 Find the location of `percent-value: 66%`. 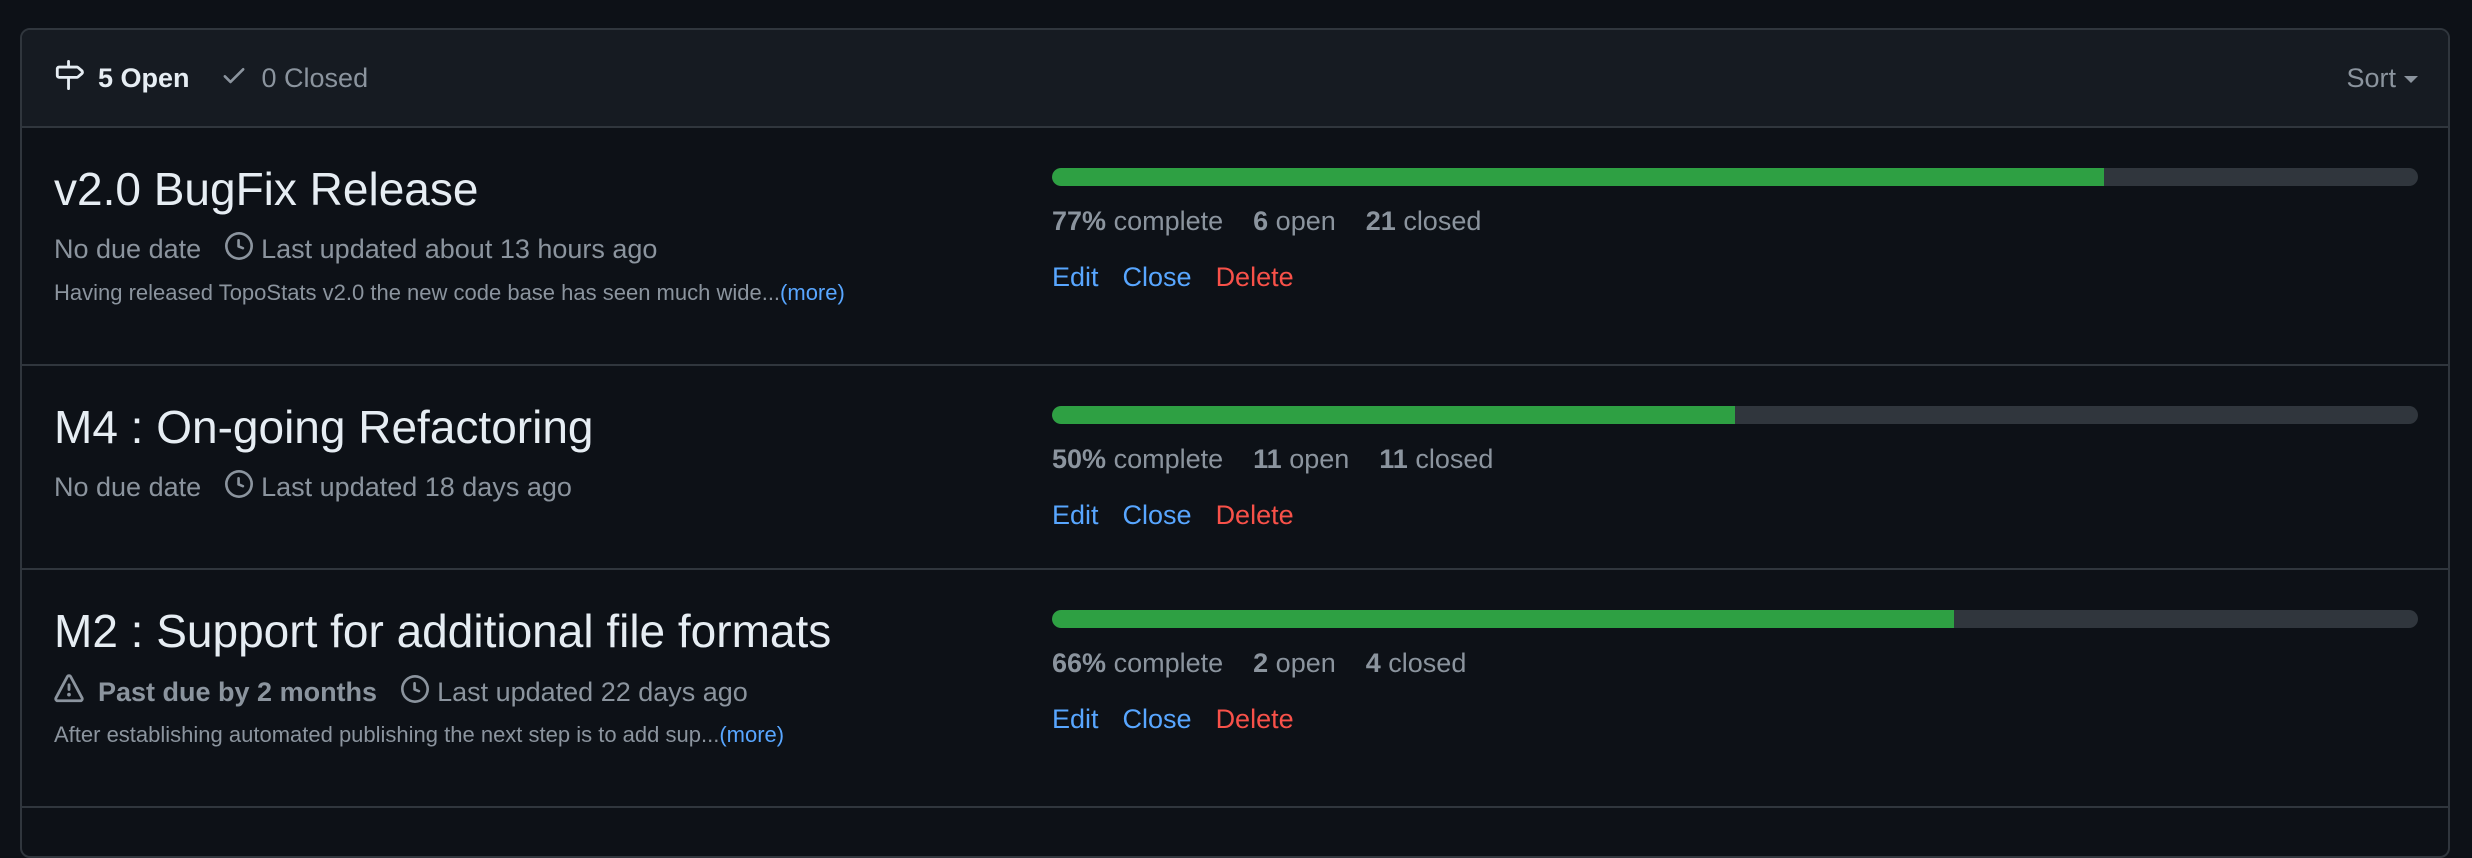

percent-value: 66% is located at coordinates (1079, 663).